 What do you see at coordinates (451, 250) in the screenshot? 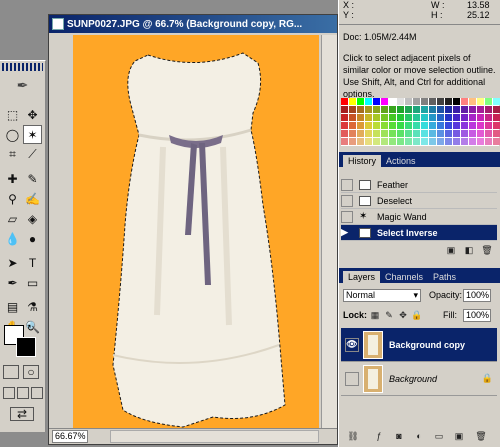
I see `new-document-from-state-icon: ▣` at bounding box center [451, 250].